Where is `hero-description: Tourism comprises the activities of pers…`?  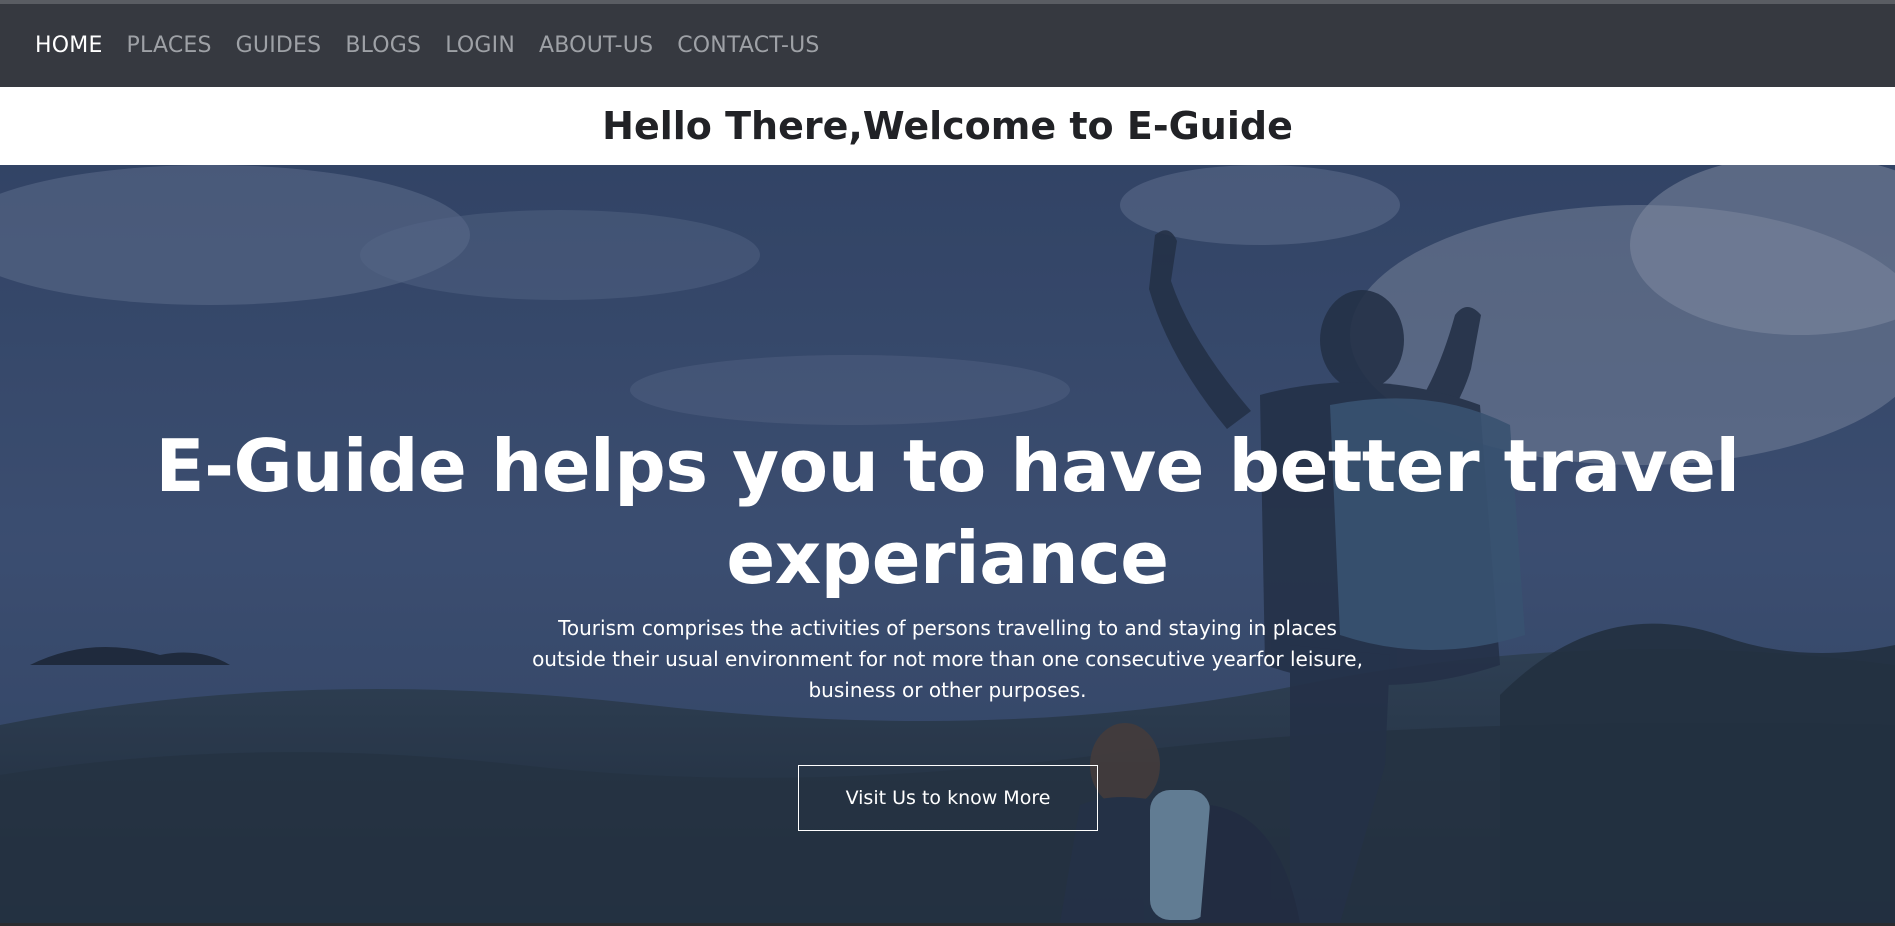 hero-description: Tourism comprises the activities of pers… is located at coordinates (947, 659).